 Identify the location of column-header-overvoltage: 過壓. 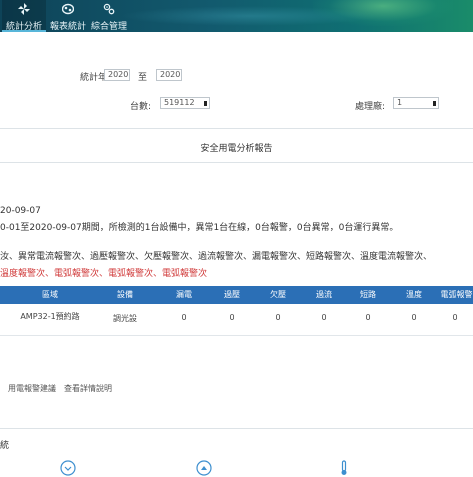
(232, 294).